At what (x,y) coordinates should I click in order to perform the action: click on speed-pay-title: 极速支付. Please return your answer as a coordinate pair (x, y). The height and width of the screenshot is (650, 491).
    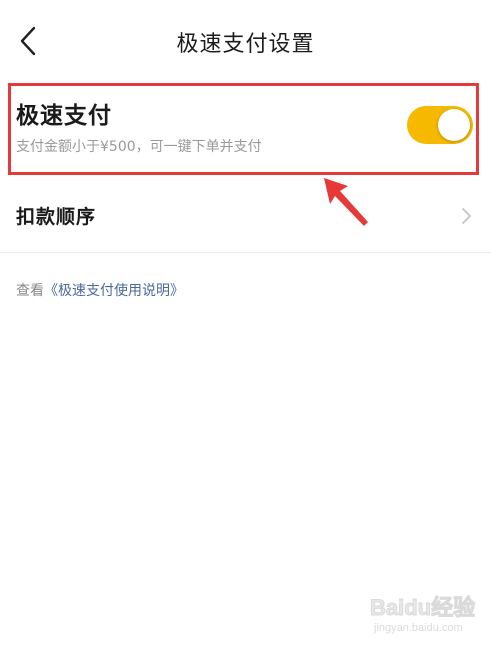
    Looking at the image, I should click on (64, 116).